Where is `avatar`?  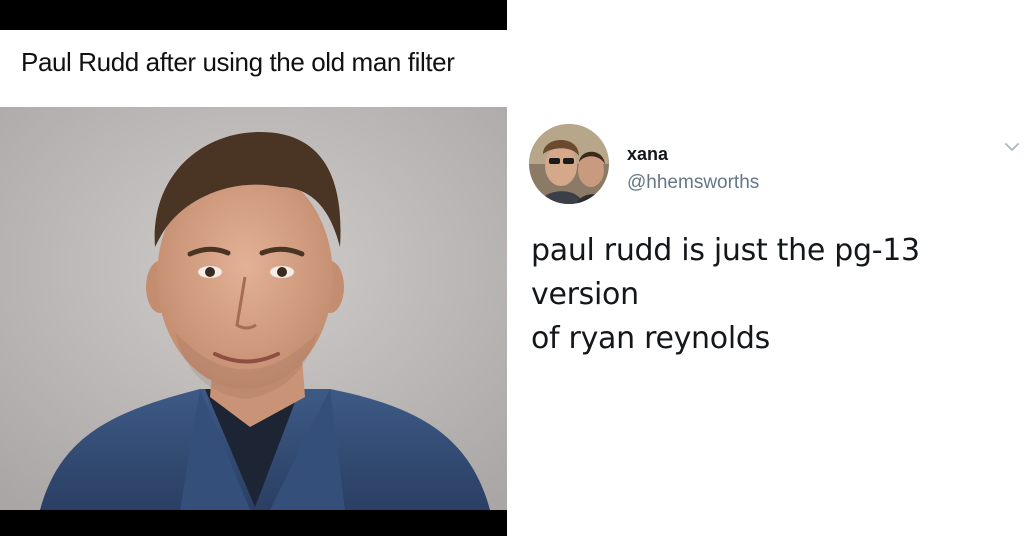
avatar is located at coordinates (569, 164).